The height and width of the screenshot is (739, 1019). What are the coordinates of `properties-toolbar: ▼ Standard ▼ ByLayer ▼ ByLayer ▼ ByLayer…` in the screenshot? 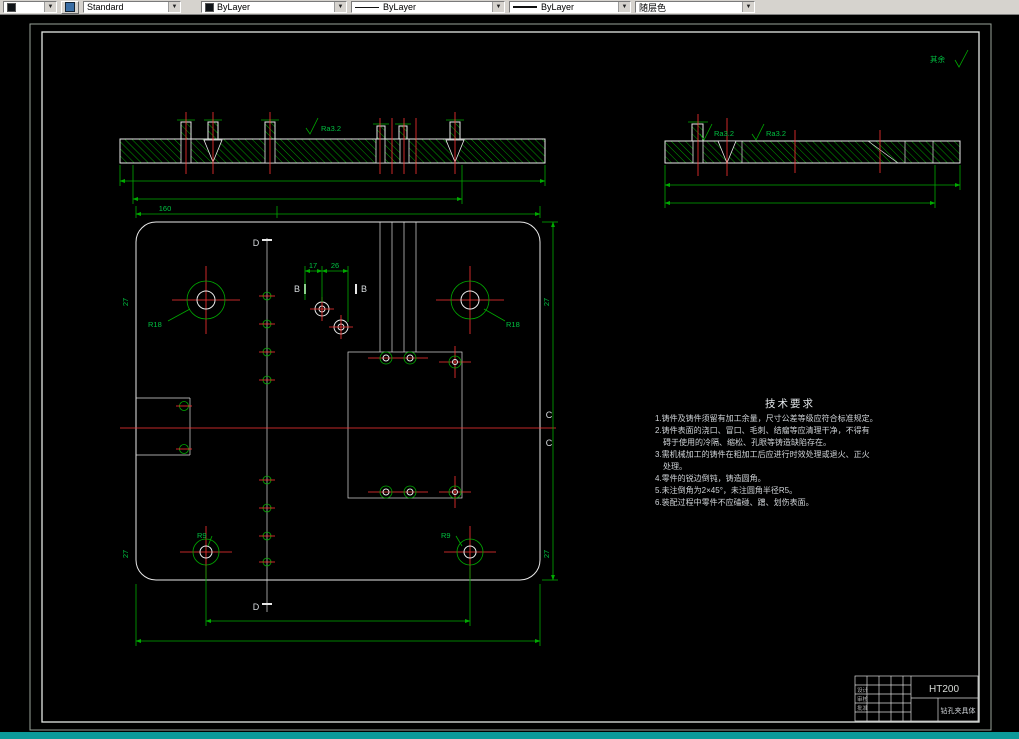 It's located at (509, 7).